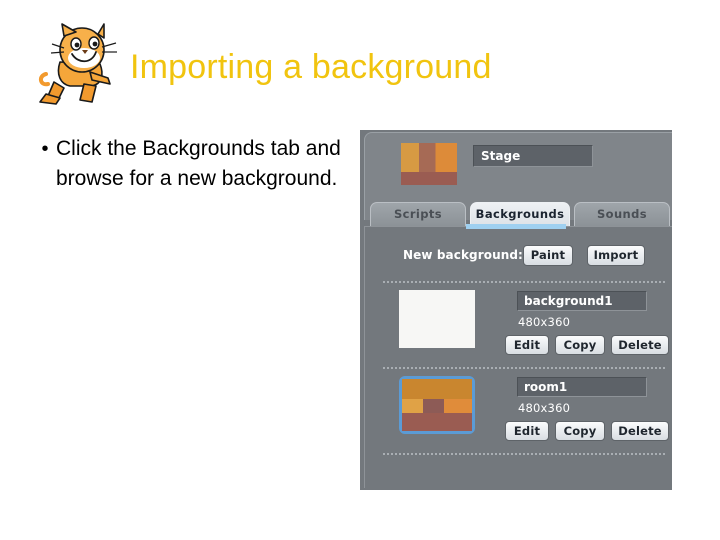 The image size is (720, 540). I want to click on tab-scripts: Scripts, so click(418, 214).